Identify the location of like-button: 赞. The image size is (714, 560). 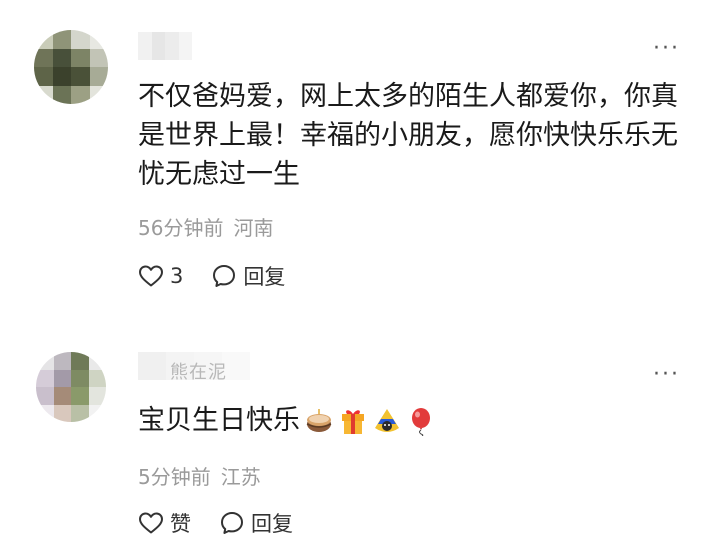
(164, 523).